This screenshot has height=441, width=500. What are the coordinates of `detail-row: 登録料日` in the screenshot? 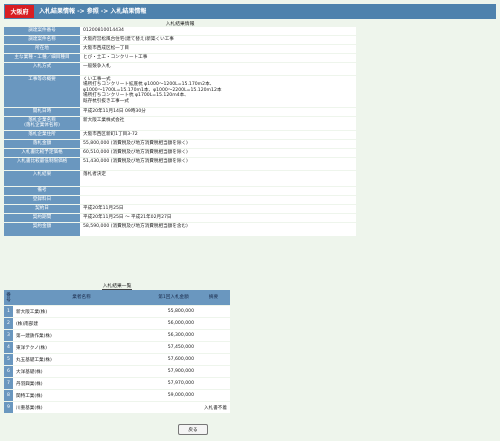 It's located at (180, 199).